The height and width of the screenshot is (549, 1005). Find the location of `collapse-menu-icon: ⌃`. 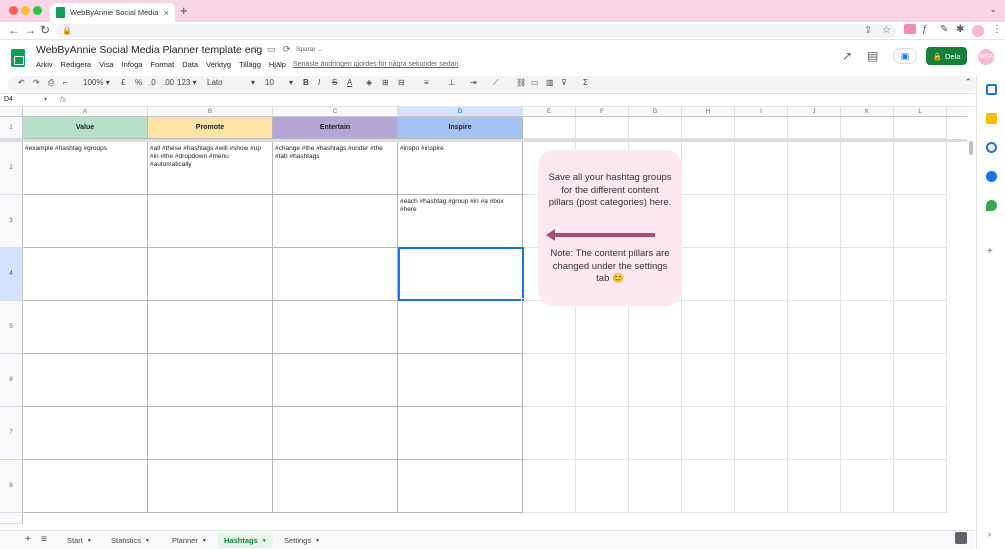

collapse-menu-icon: ⌃ is located at coordinates (968, 82).